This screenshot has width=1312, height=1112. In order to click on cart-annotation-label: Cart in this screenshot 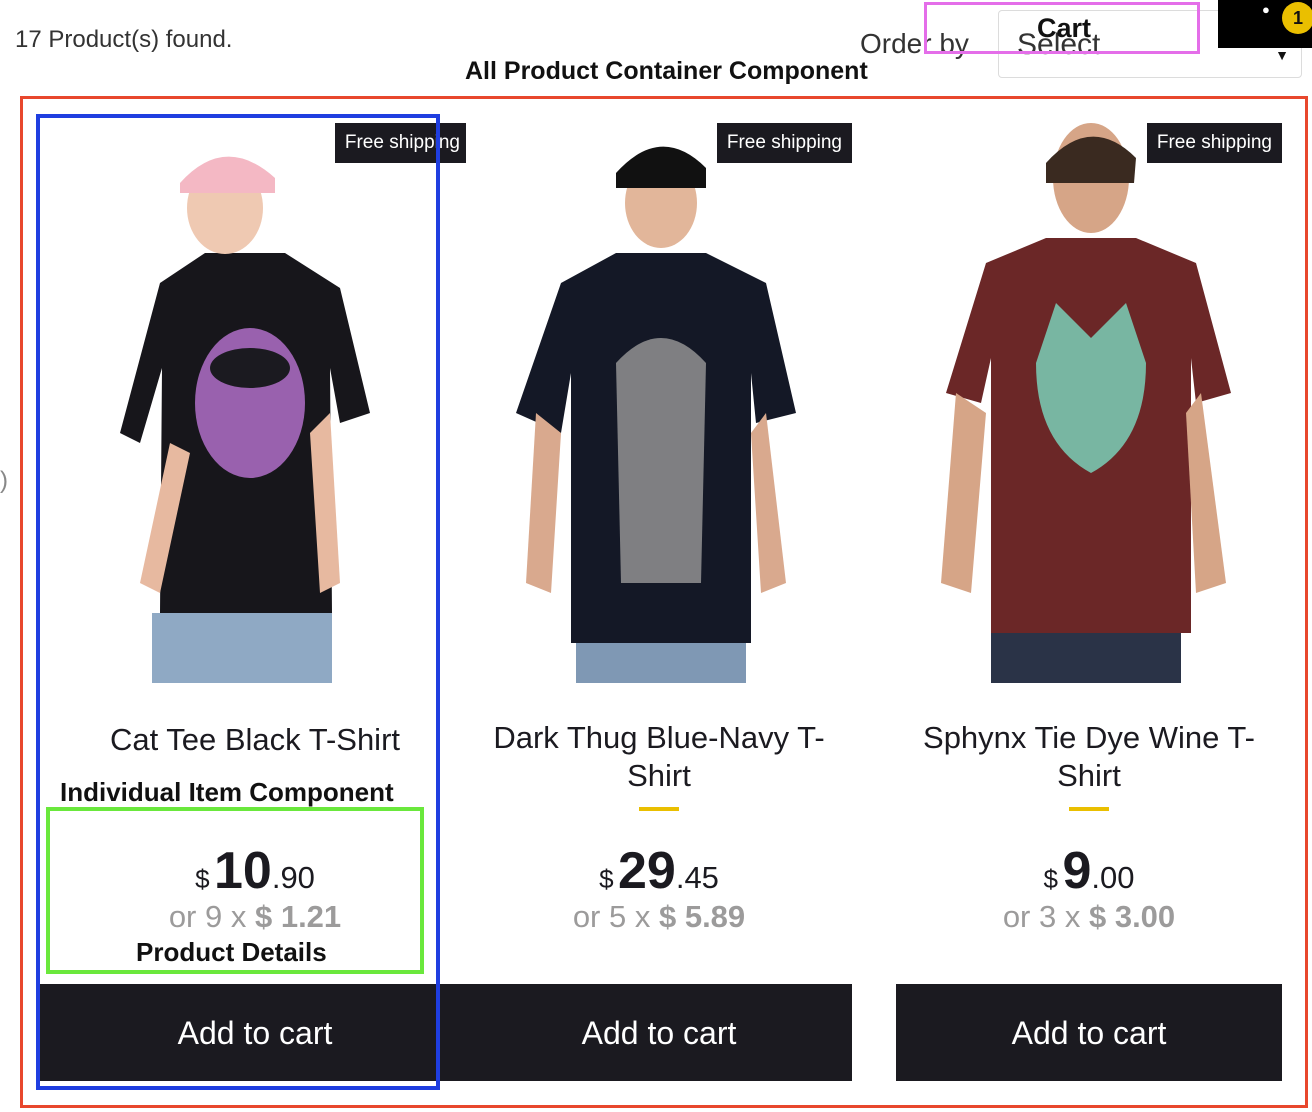, I will do `click(1064, 28)`.